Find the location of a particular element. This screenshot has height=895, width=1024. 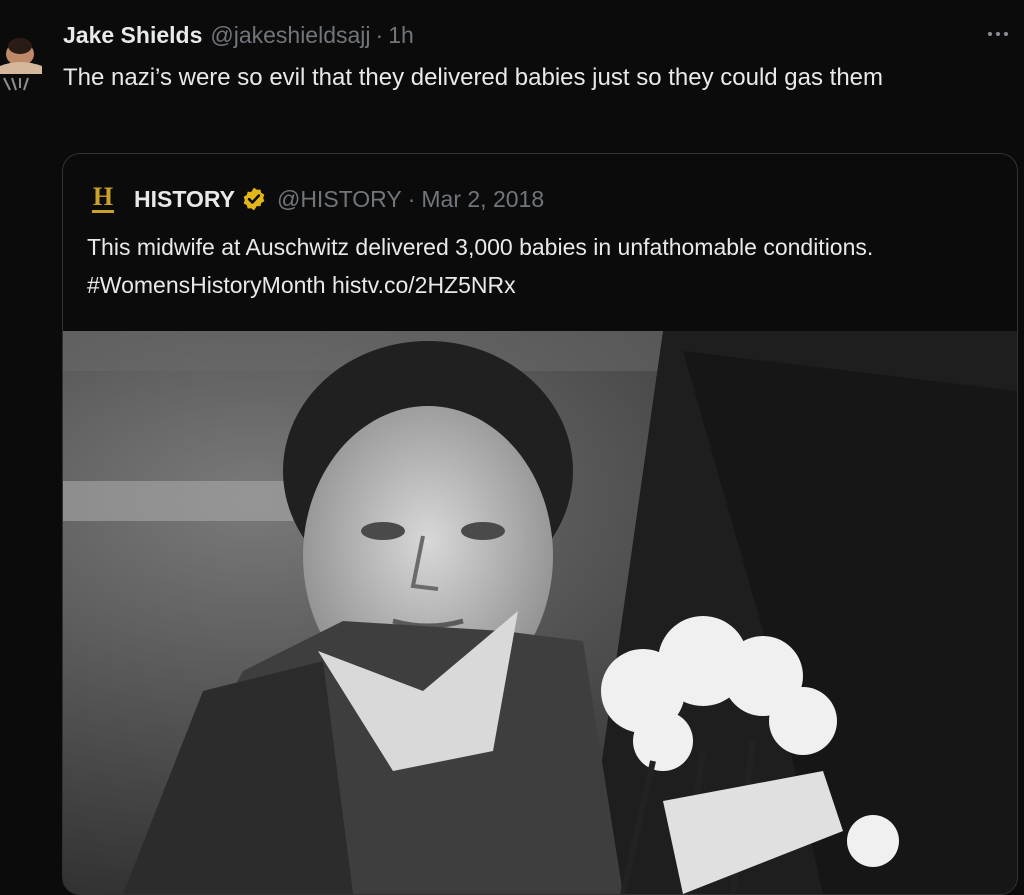

user-avatar is located at coordinates (23, 54).